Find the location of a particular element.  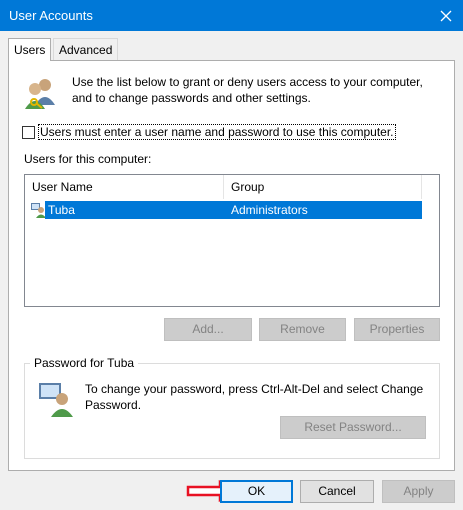

title-bar: User Accounts is located at coordinates (231, 15).